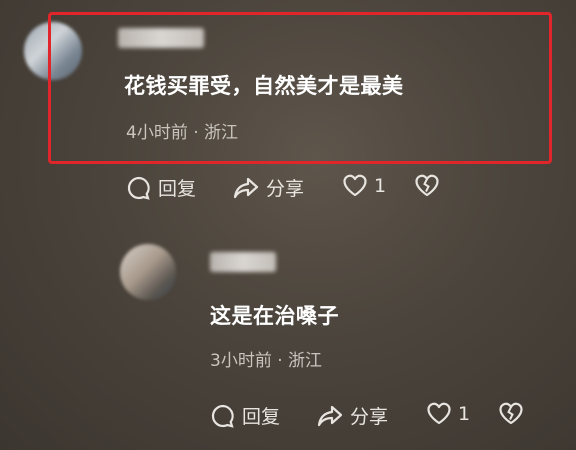 The image size is (576, 450). Describe the element at coordinates (148, 272) in the screenshot. I see `avatar` at that location.